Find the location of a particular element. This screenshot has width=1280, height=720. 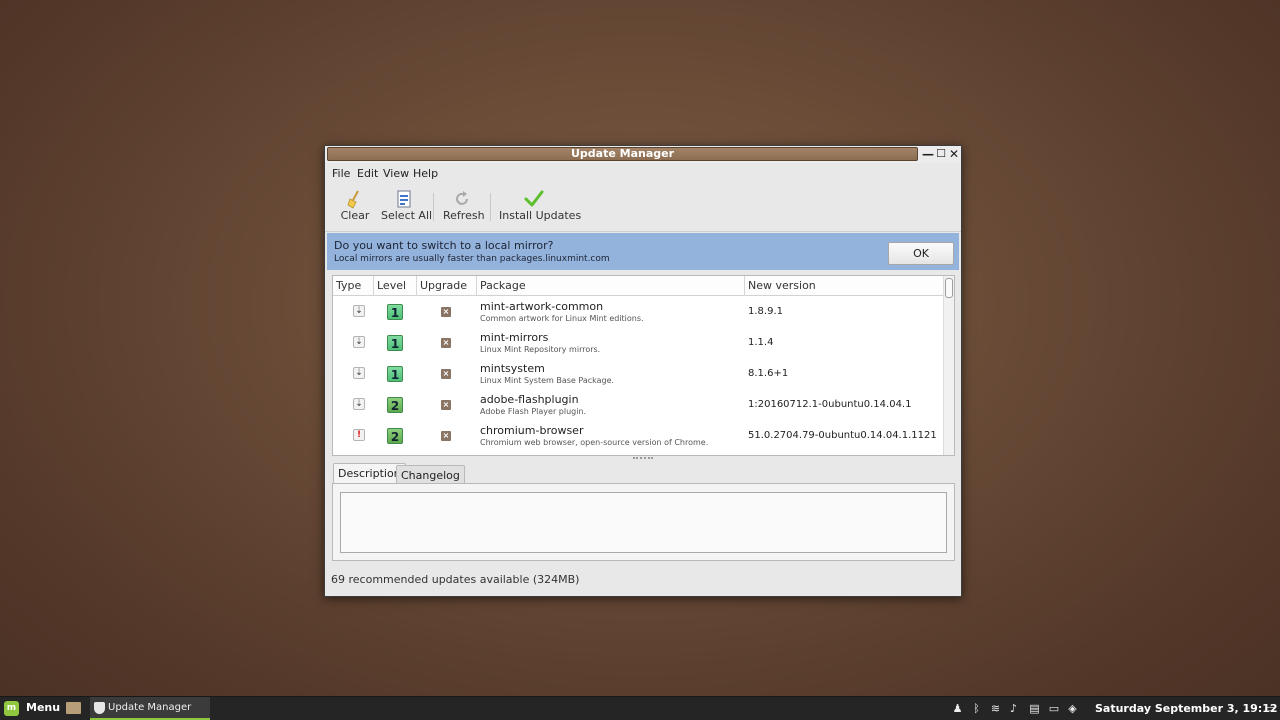

install-updates-label: Install Updates is located at coordinates (540, 215).